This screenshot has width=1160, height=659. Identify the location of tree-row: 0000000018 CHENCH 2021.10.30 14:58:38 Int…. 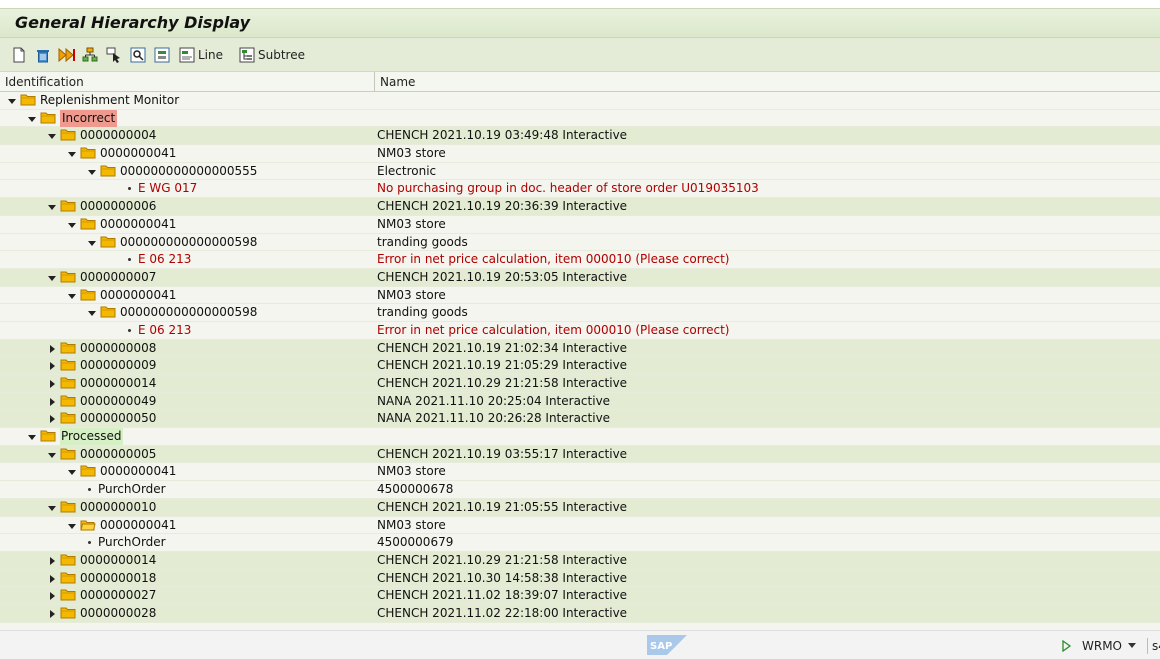
(580, 578).